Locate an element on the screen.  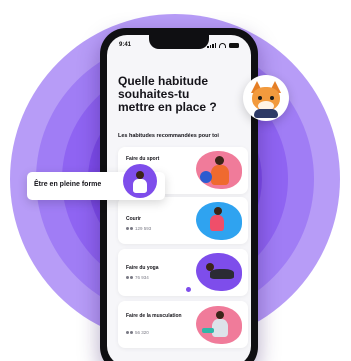
habit-user-count: 56 320 is located at coordinates (137, 332).